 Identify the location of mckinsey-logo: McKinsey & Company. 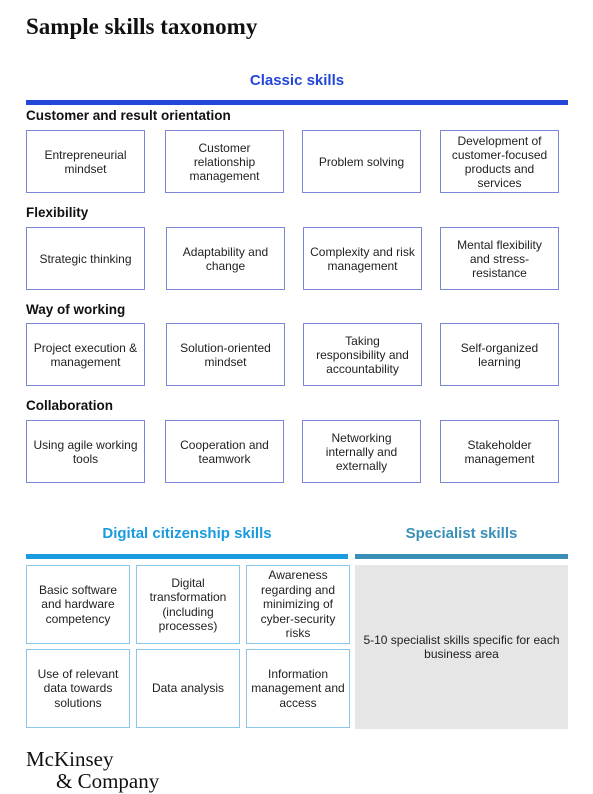
(92, 770).